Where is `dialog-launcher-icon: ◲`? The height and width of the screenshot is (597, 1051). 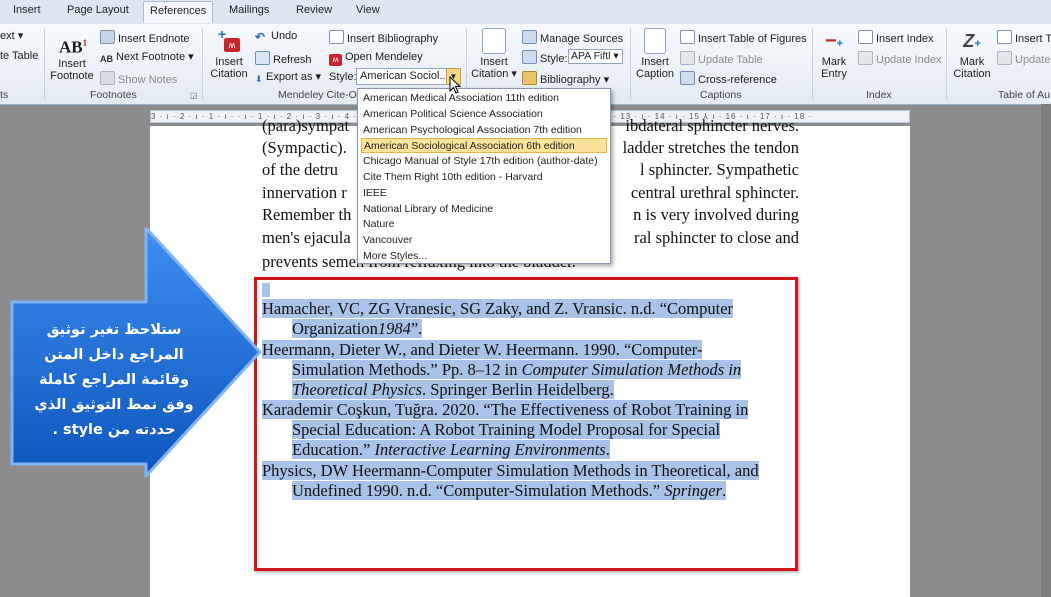 dialog-launcher-icon: ◲ is located at coordinates (194, 95).